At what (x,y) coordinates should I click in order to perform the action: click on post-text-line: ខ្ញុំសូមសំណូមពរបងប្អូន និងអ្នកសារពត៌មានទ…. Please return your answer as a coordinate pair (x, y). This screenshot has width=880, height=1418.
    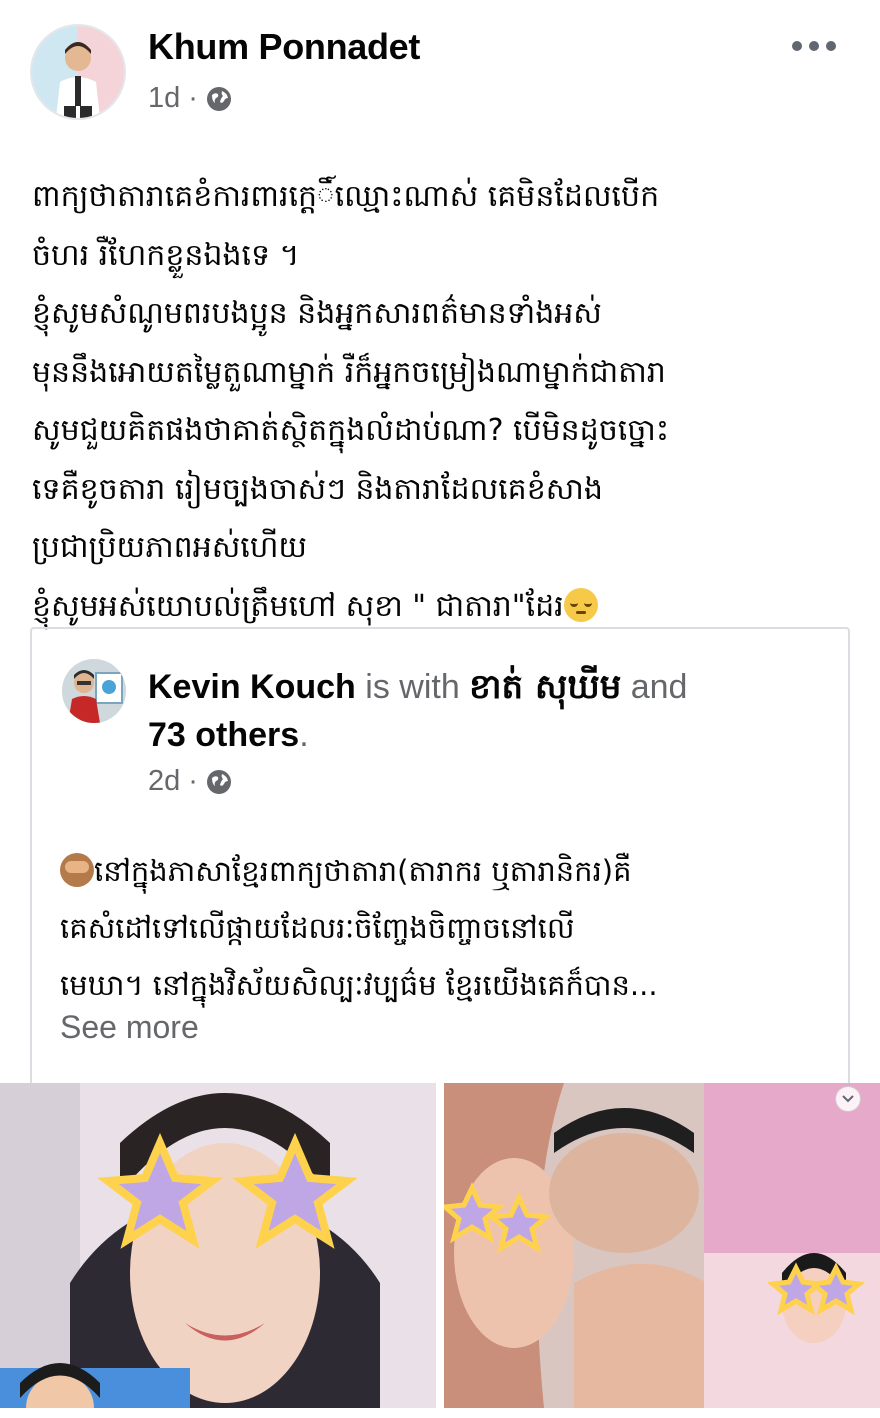
    Looking at the image, I should click on (317, 313).